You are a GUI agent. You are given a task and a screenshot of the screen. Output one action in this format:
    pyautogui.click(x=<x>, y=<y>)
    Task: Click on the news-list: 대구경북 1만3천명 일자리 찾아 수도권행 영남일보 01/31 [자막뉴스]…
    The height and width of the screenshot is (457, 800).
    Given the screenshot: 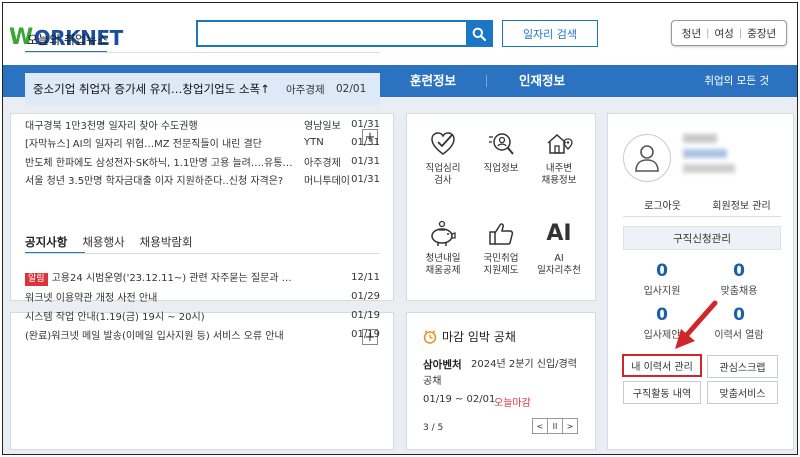 What is the action you would take?
    pyautogui.click(x=202, y=152)
    